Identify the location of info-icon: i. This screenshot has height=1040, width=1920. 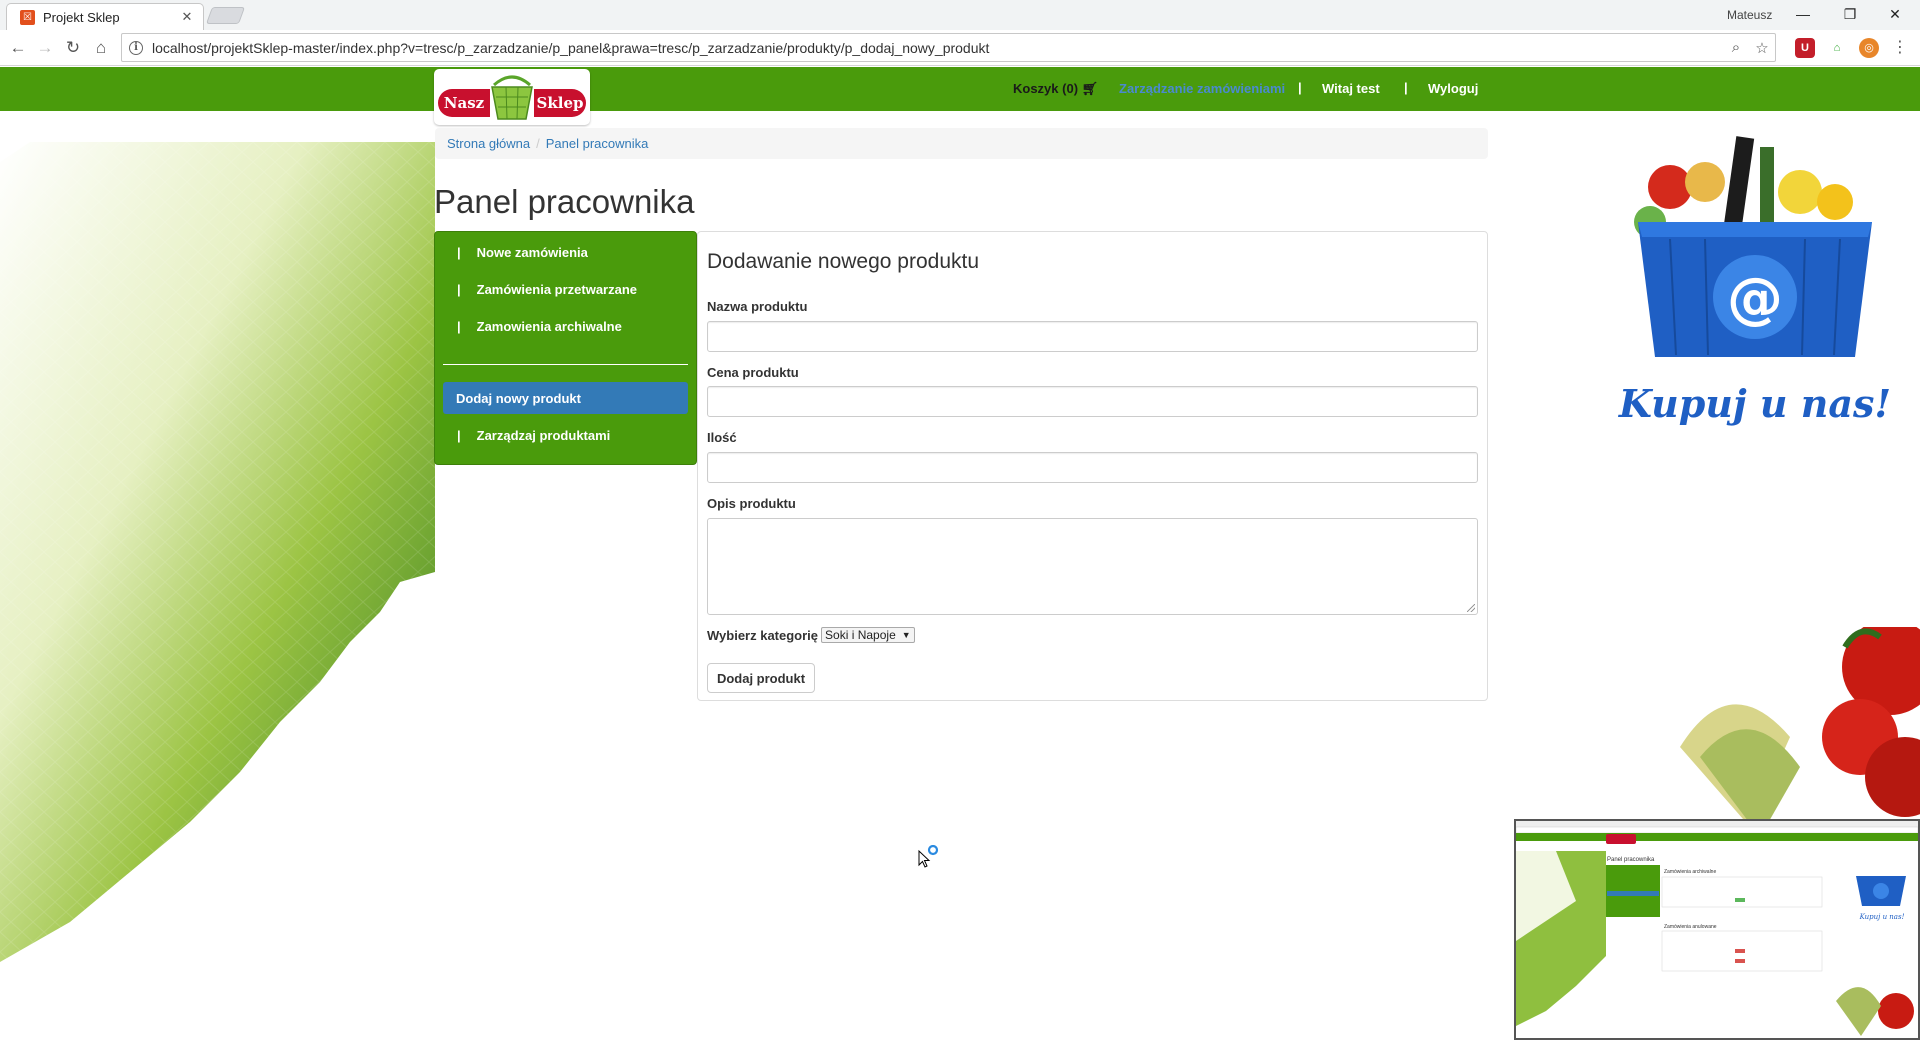
(136, 47).